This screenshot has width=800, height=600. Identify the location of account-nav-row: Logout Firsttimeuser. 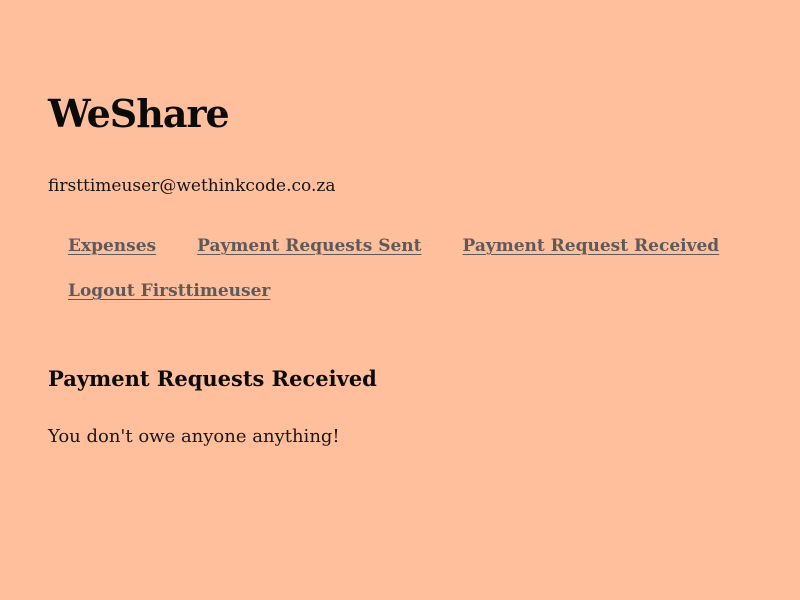
(408, 291).